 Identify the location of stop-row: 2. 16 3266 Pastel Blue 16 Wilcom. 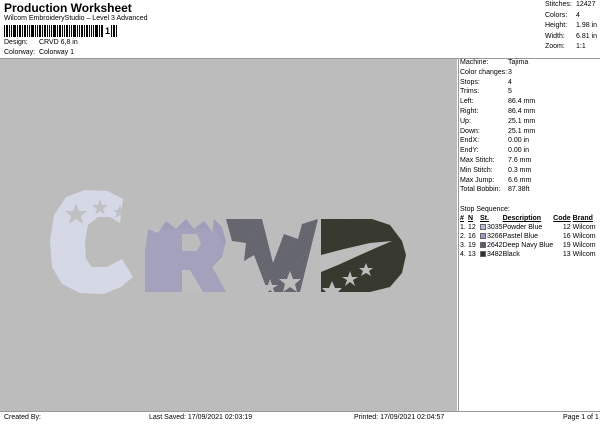
(530, 236).